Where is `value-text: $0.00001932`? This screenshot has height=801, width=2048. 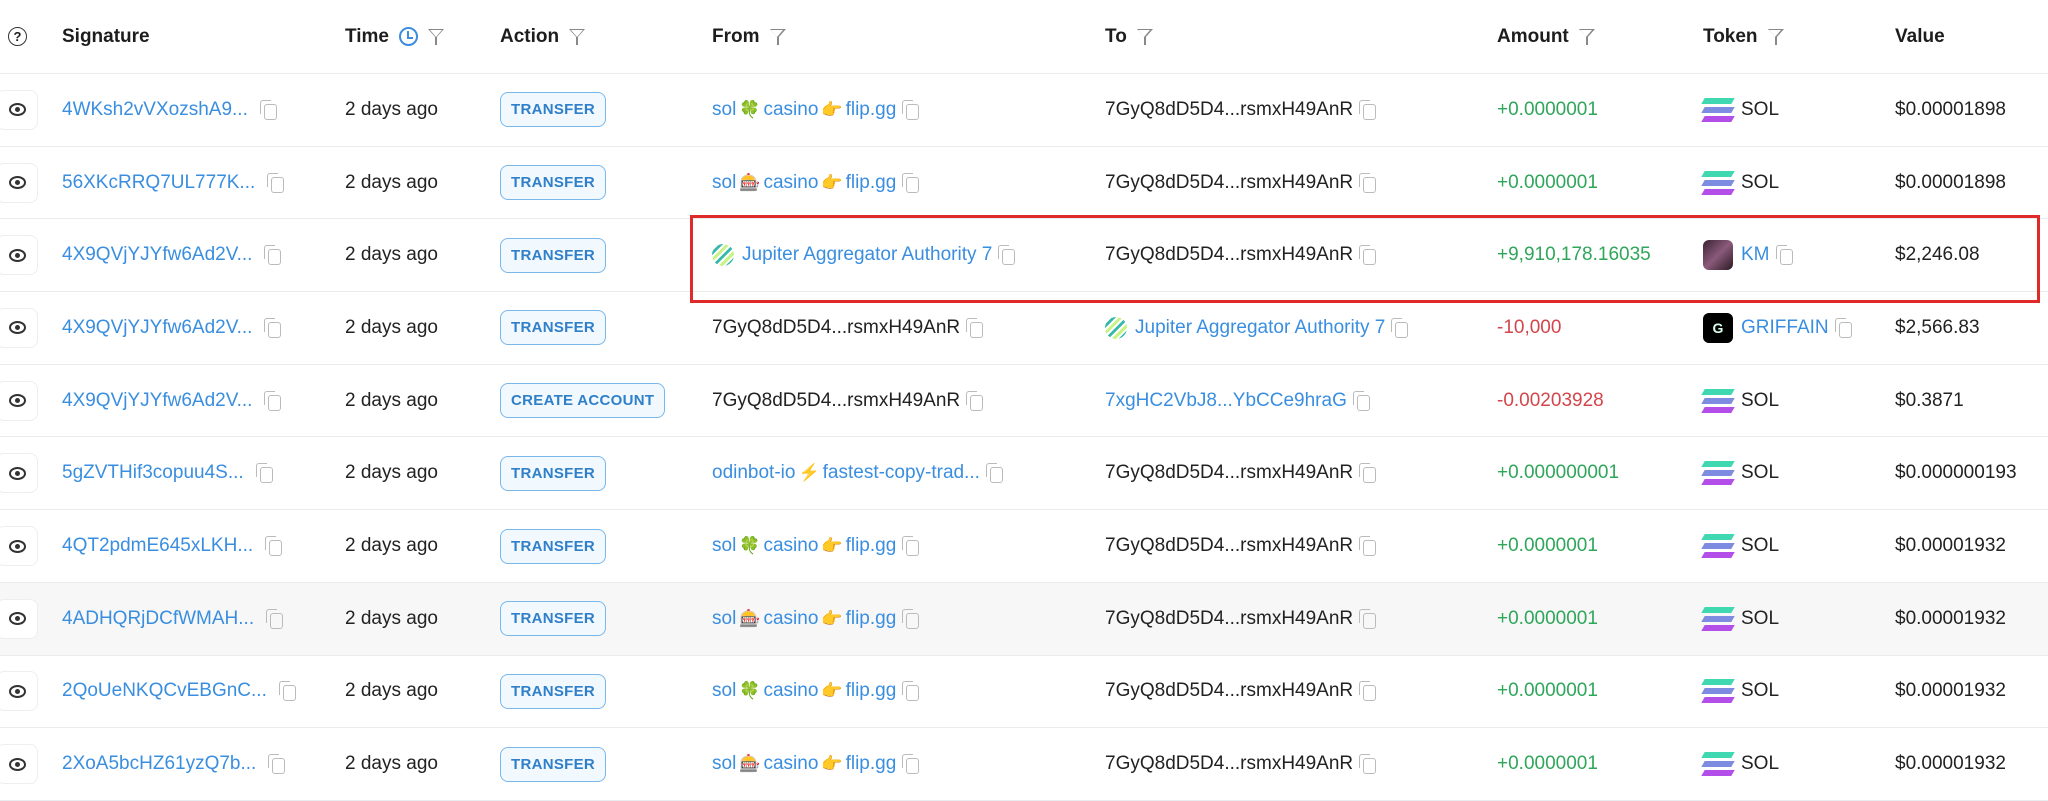
value-text: $0.00001932 is located at coordinates (1950, 618).